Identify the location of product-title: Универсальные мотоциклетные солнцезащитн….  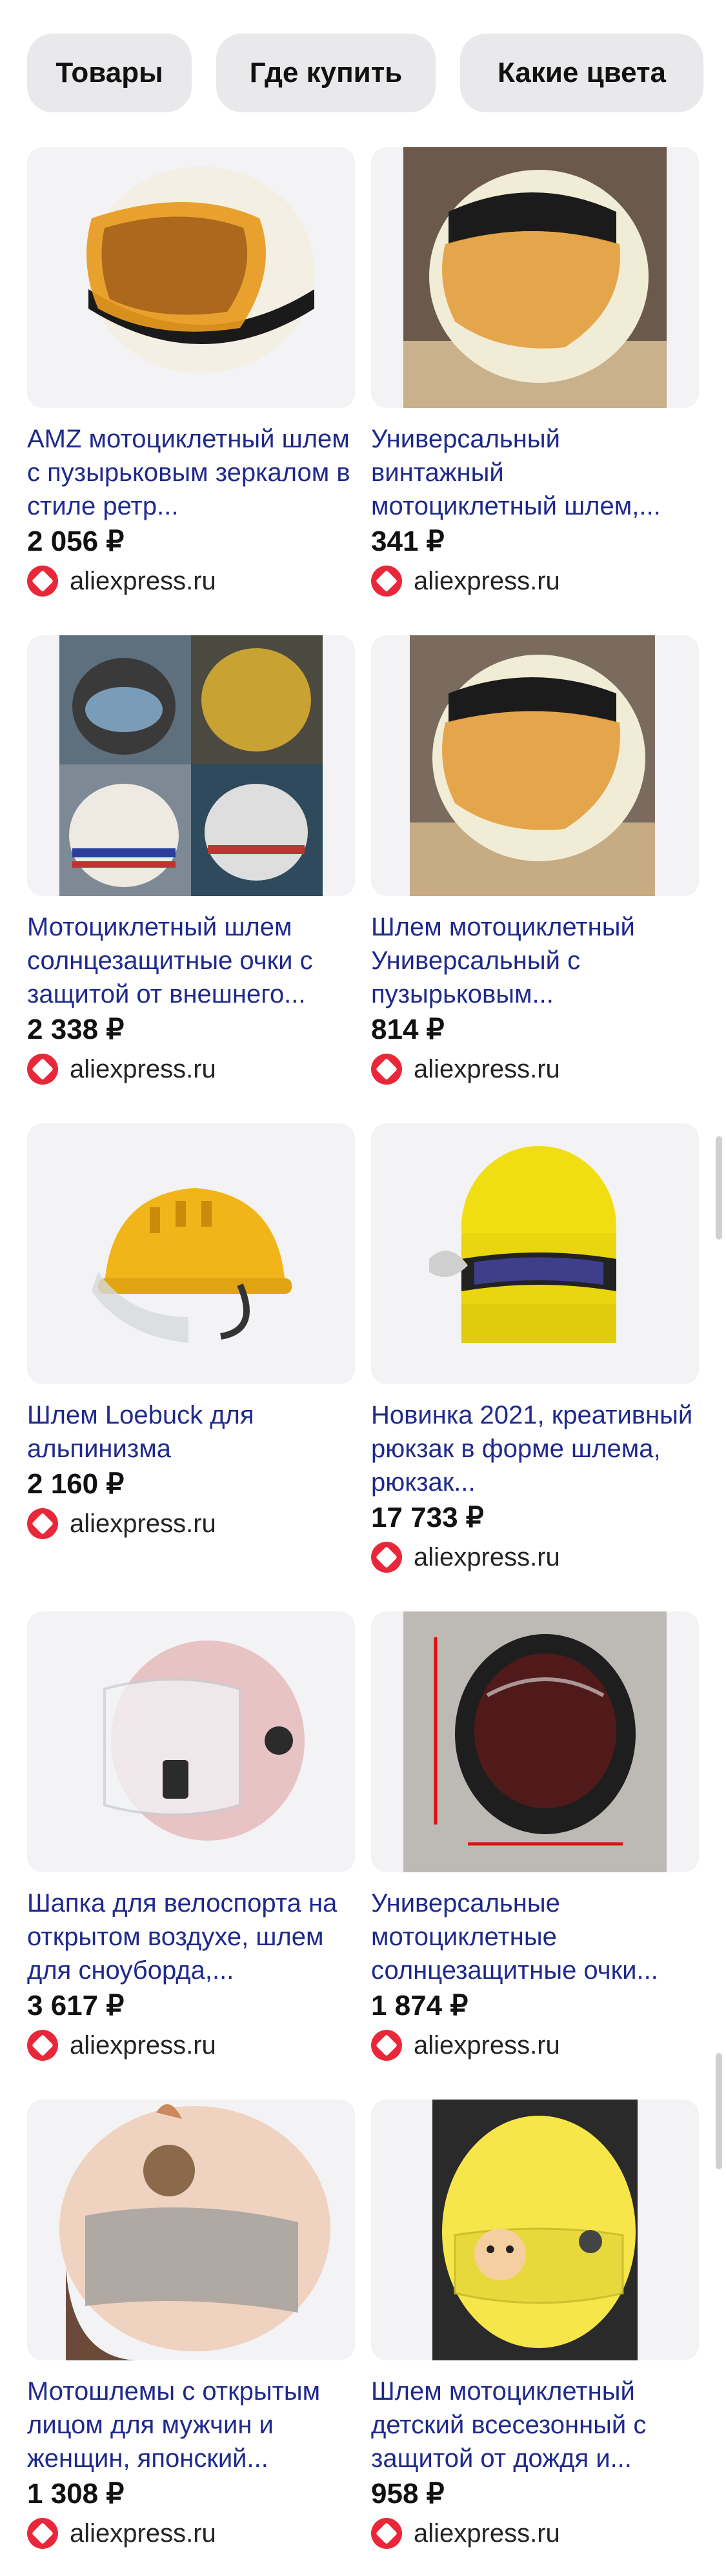
(535, 1937).